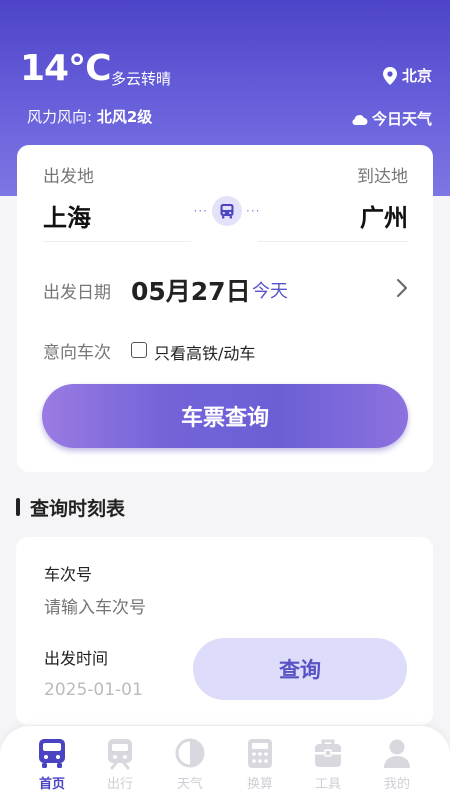 This screenshot has height=800, width=450. Describe the element at coordinates (204, 352) in the screenshot. I see `highspeed-only-label: 只看高铁/动车` at that location.